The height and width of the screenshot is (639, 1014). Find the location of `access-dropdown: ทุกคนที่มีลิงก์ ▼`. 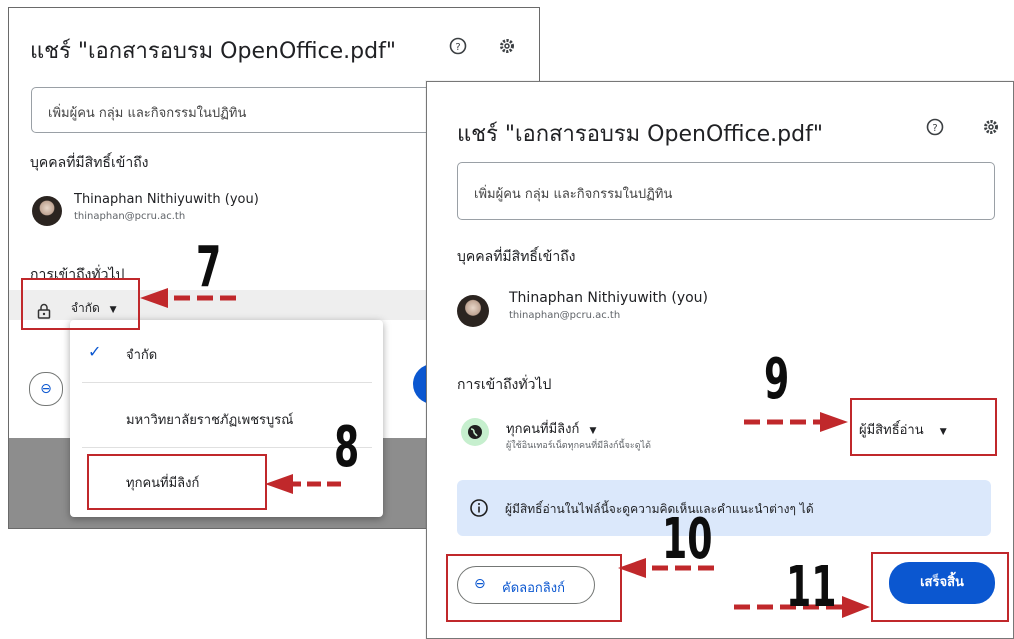

access-dropdown: ทุกคนที่มีลิงก์ ▼ is located at coordinates (551, 428).